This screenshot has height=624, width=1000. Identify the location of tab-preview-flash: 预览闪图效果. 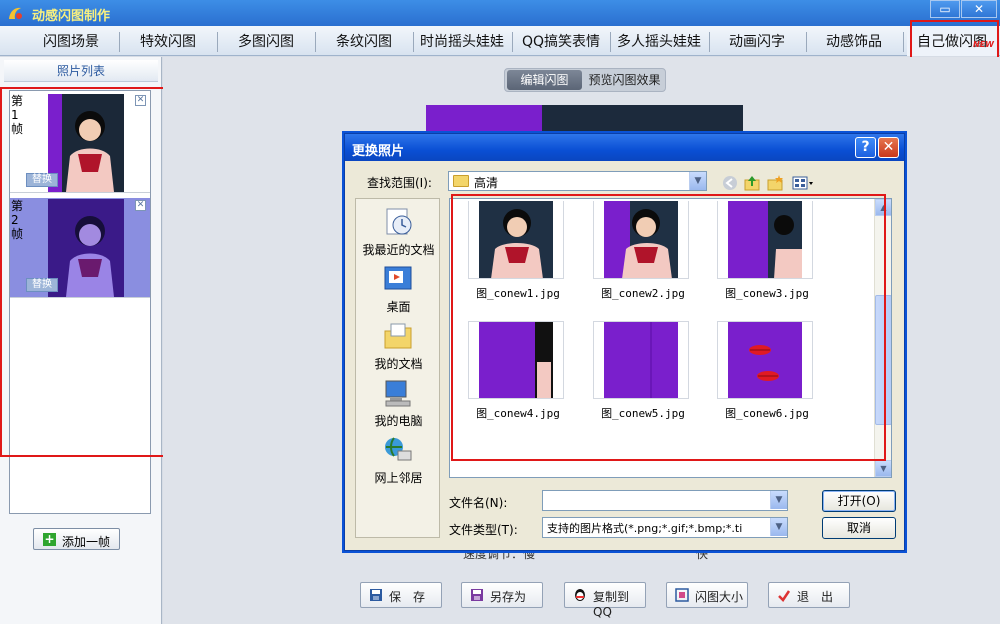
(624, 80).